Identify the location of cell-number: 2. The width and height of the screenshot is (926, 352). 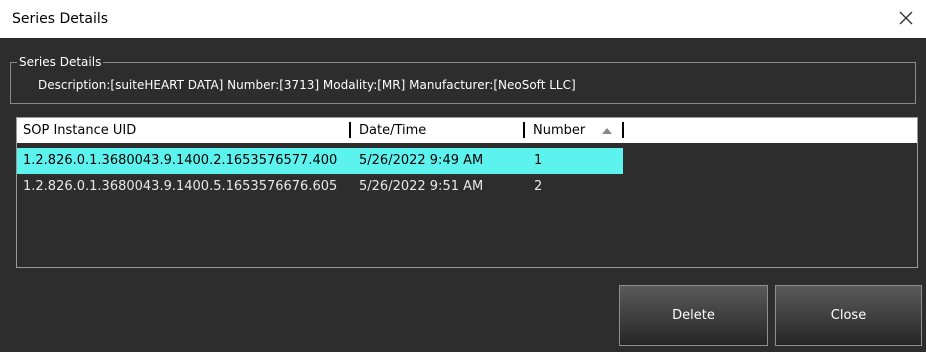
(538, 186).